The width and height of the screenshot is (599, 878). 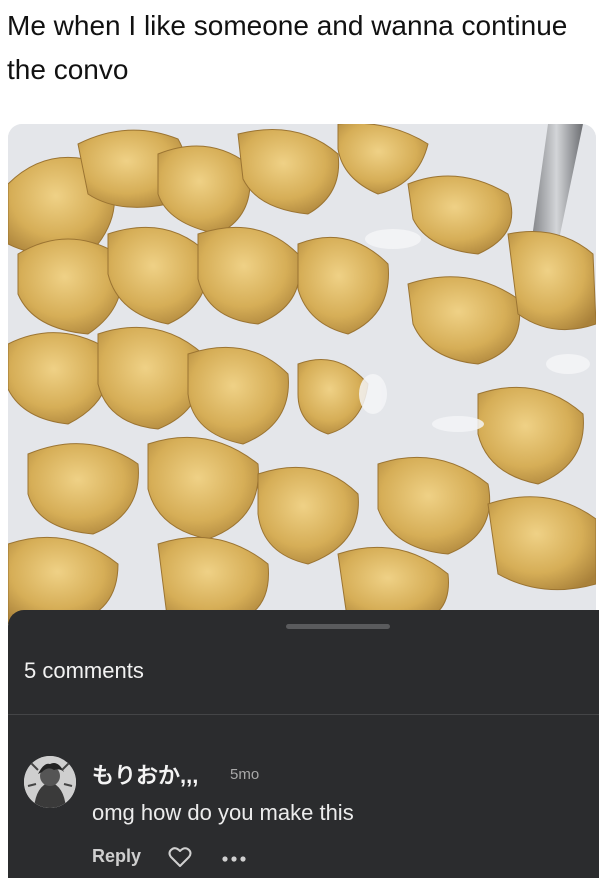 I want to click on avatar, so click(x=50, y=782).